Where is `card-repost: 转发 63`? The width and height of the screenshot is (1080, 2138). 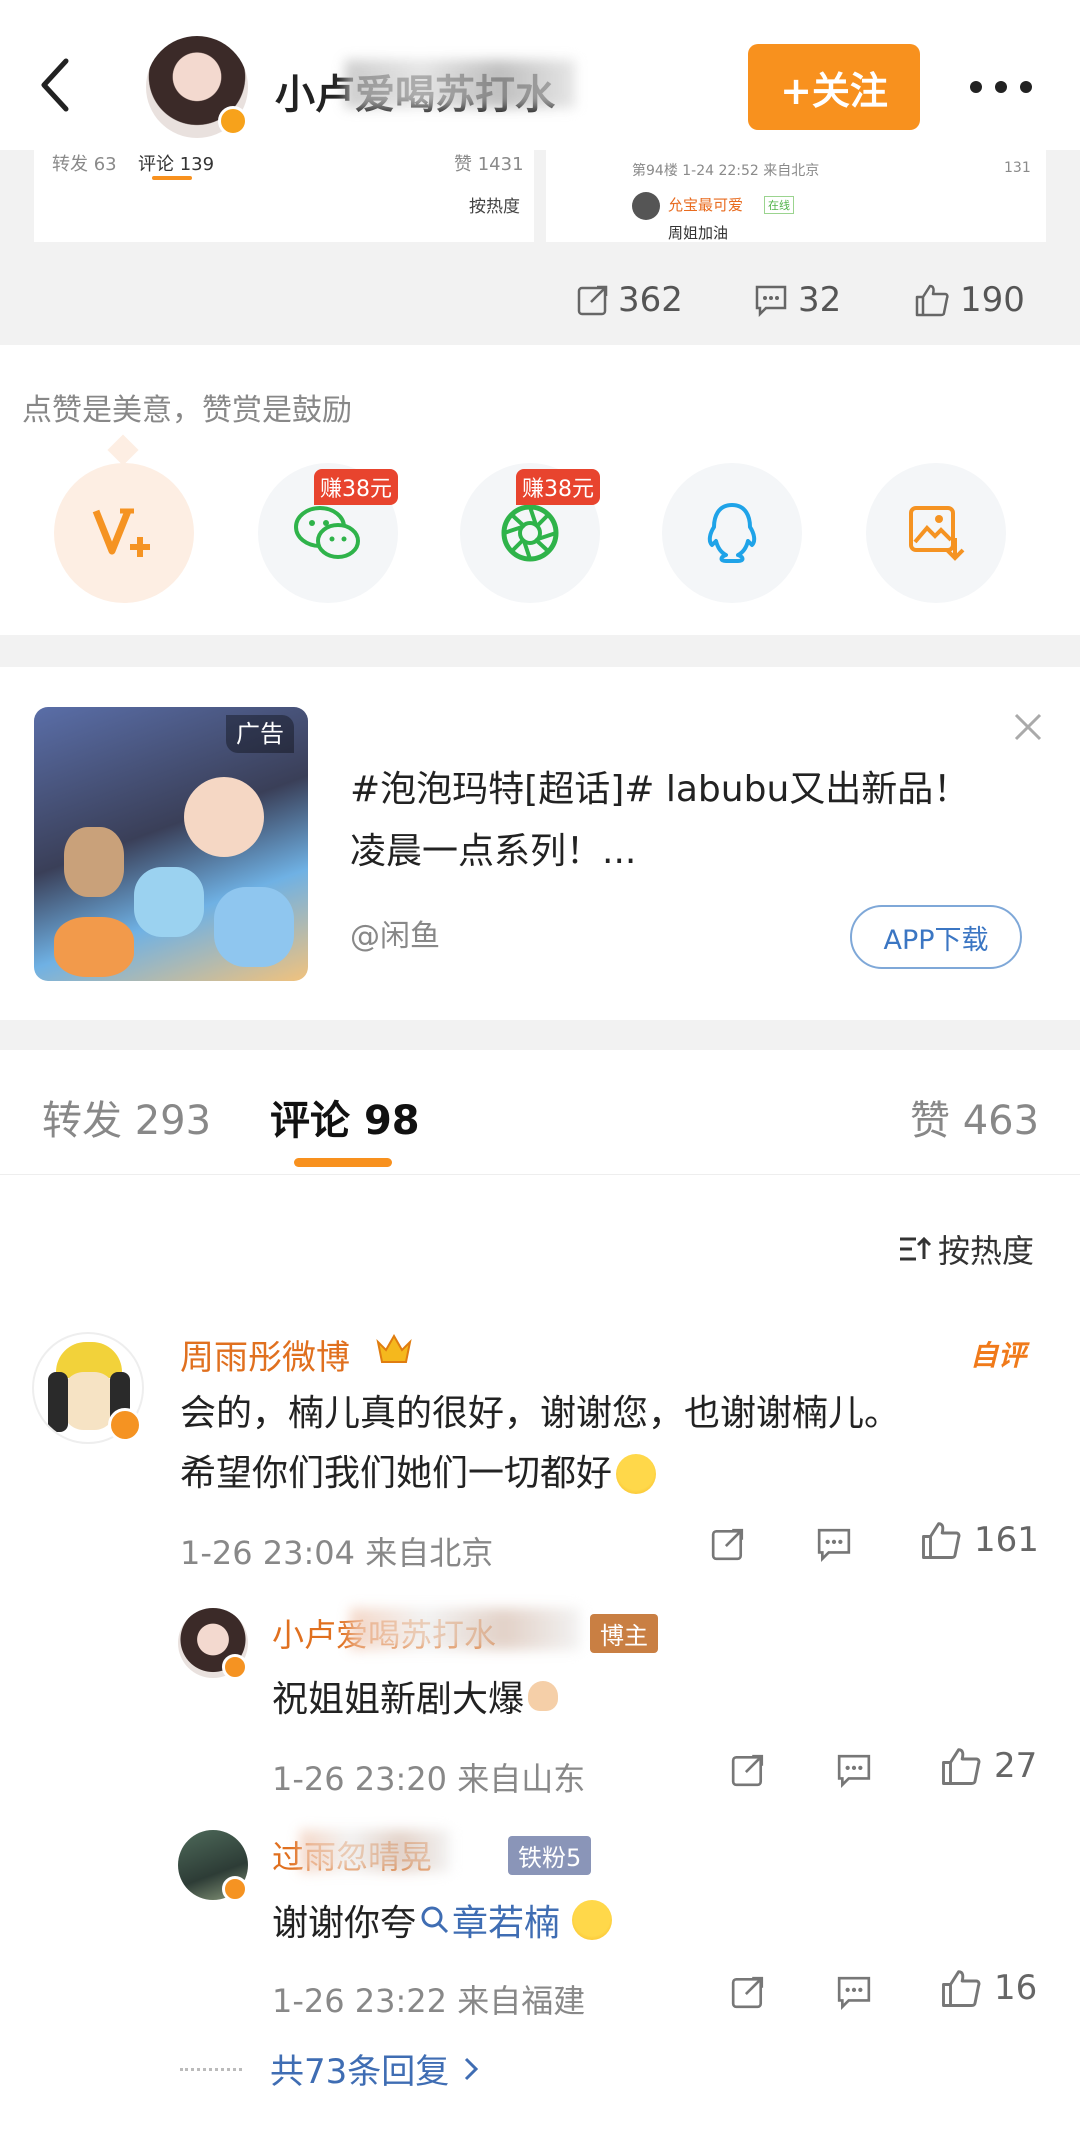
card-repost: 转发 63 is located at coordinates (84, 164).